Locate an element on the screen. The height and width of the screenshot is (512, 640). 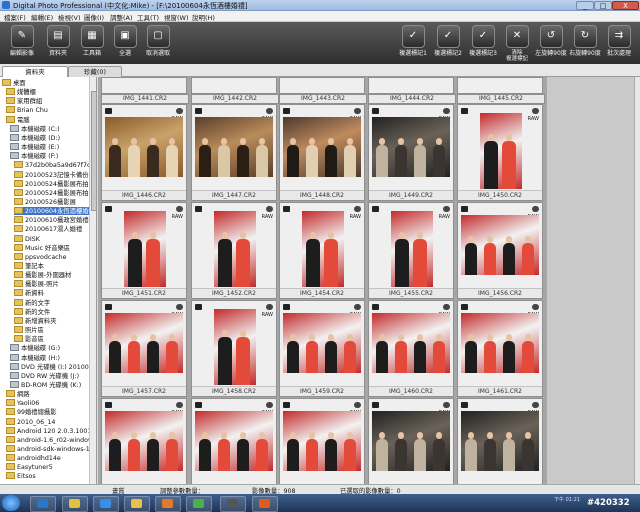
thumbnail-cell: RAW IMG_1454.CR2 is located at coordinates (322, 250).